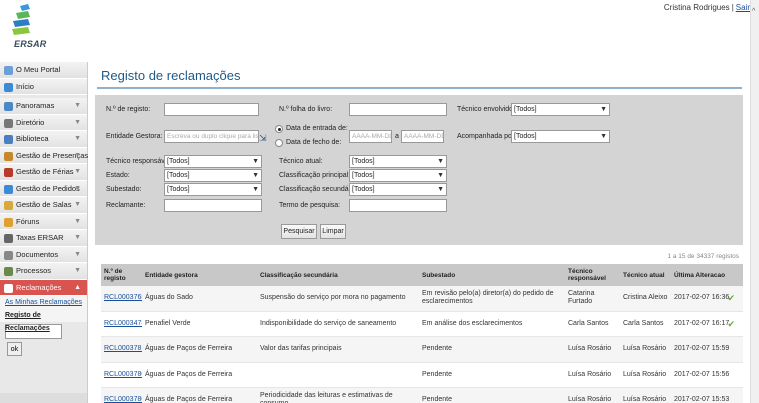 Image resolution: width=759 pixels, height=403 pixels. I want to click on sidebar-item-directory: Diretório ▼, so click(43, 122).